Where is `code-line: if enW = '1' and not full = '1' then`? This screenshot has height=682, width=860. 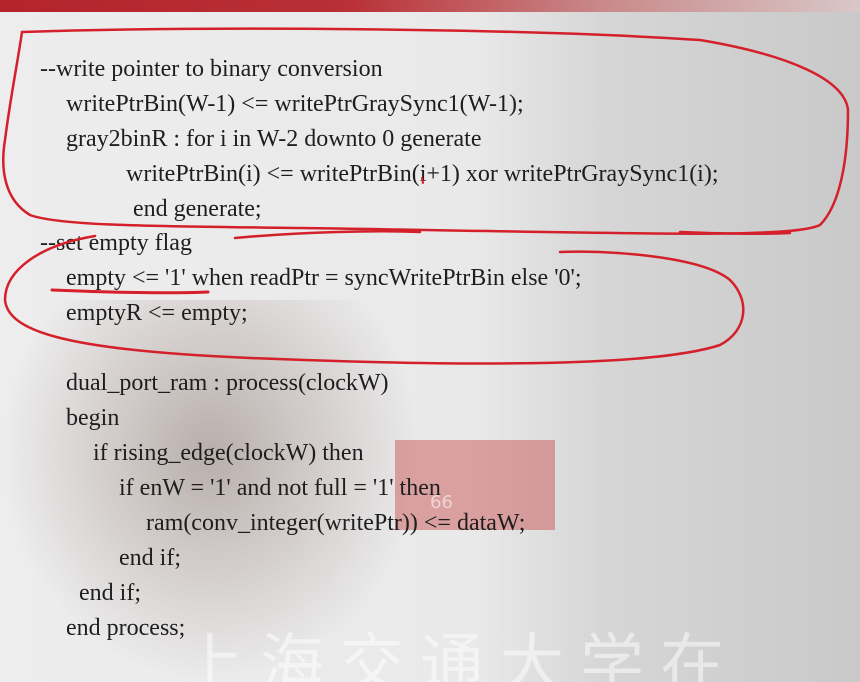
code-line: if enW = '1' and not full = '1' then is located at coordinates (280, 488).